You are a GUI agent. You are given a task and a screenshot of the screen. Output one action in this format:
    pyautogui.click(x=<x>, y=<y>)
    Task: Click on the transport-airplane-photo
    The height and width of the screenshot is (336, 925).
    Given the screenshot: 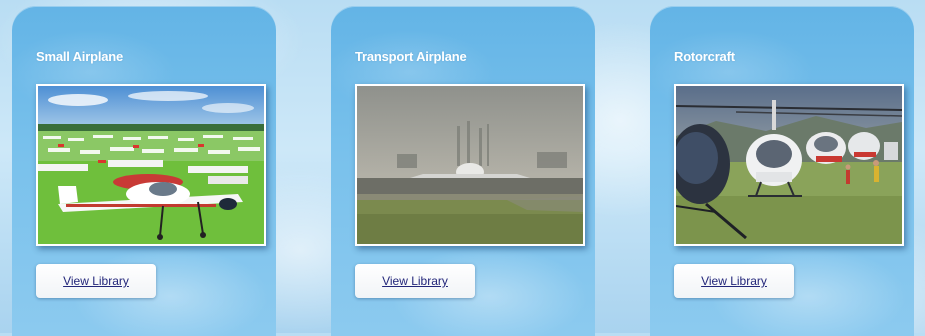 What is the action you would take?
    pyautogui.click(x=470, y=165)
    